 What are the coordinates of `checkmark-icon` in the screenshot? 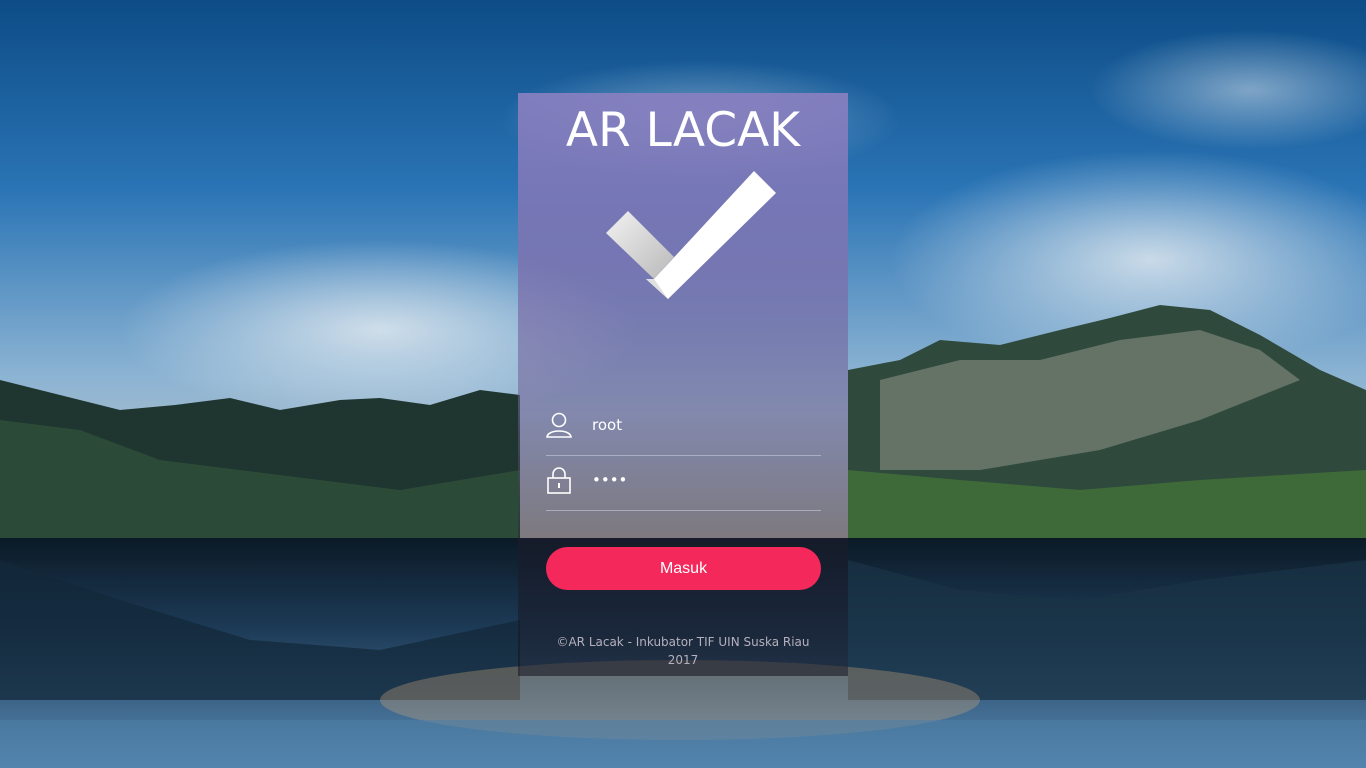 It's located at (691, 235).